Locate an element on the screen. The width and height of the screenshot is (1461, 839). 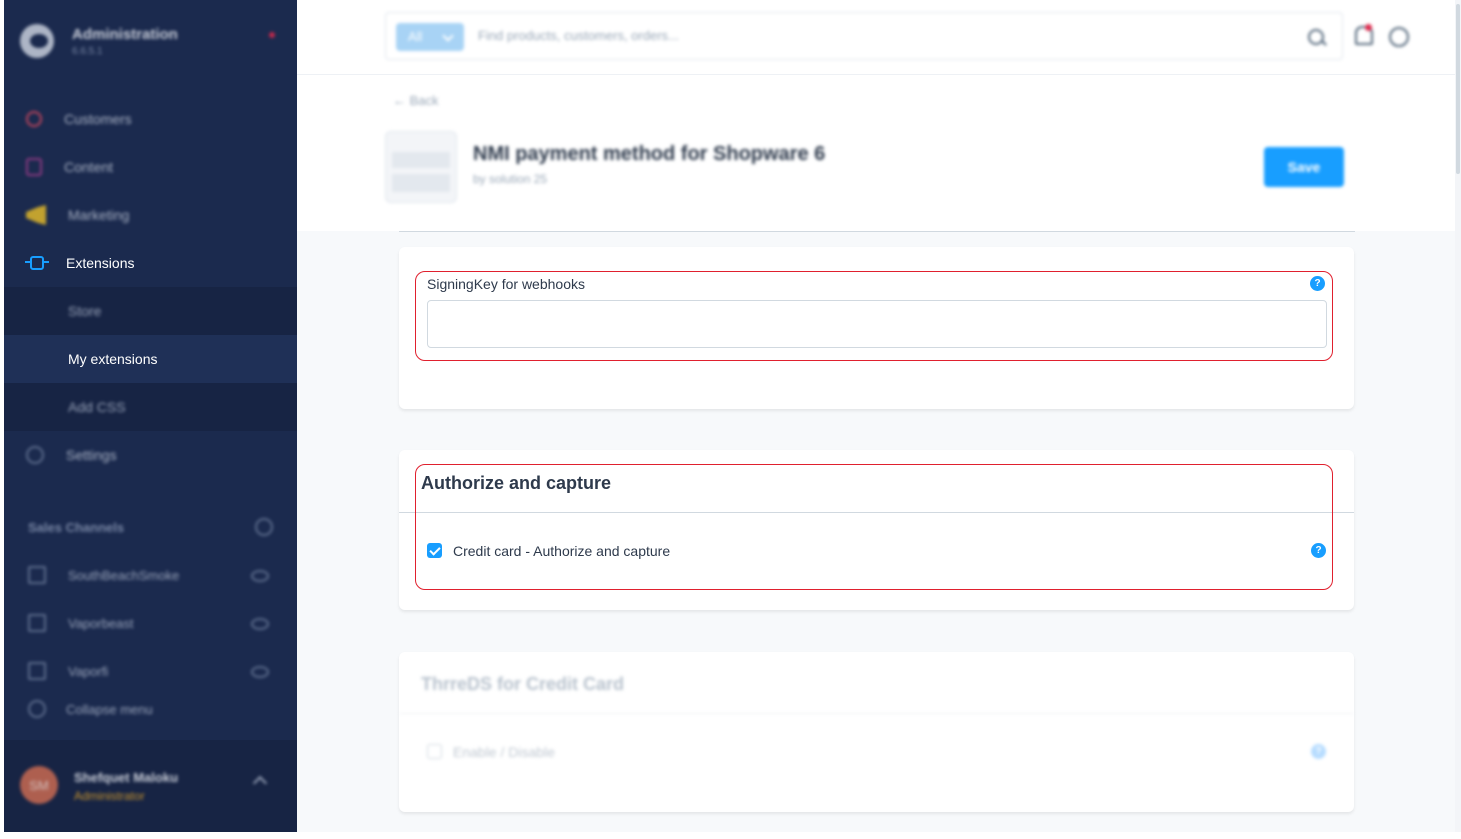
sidebar-item-label: Settings is located at coordinates (91, 455).